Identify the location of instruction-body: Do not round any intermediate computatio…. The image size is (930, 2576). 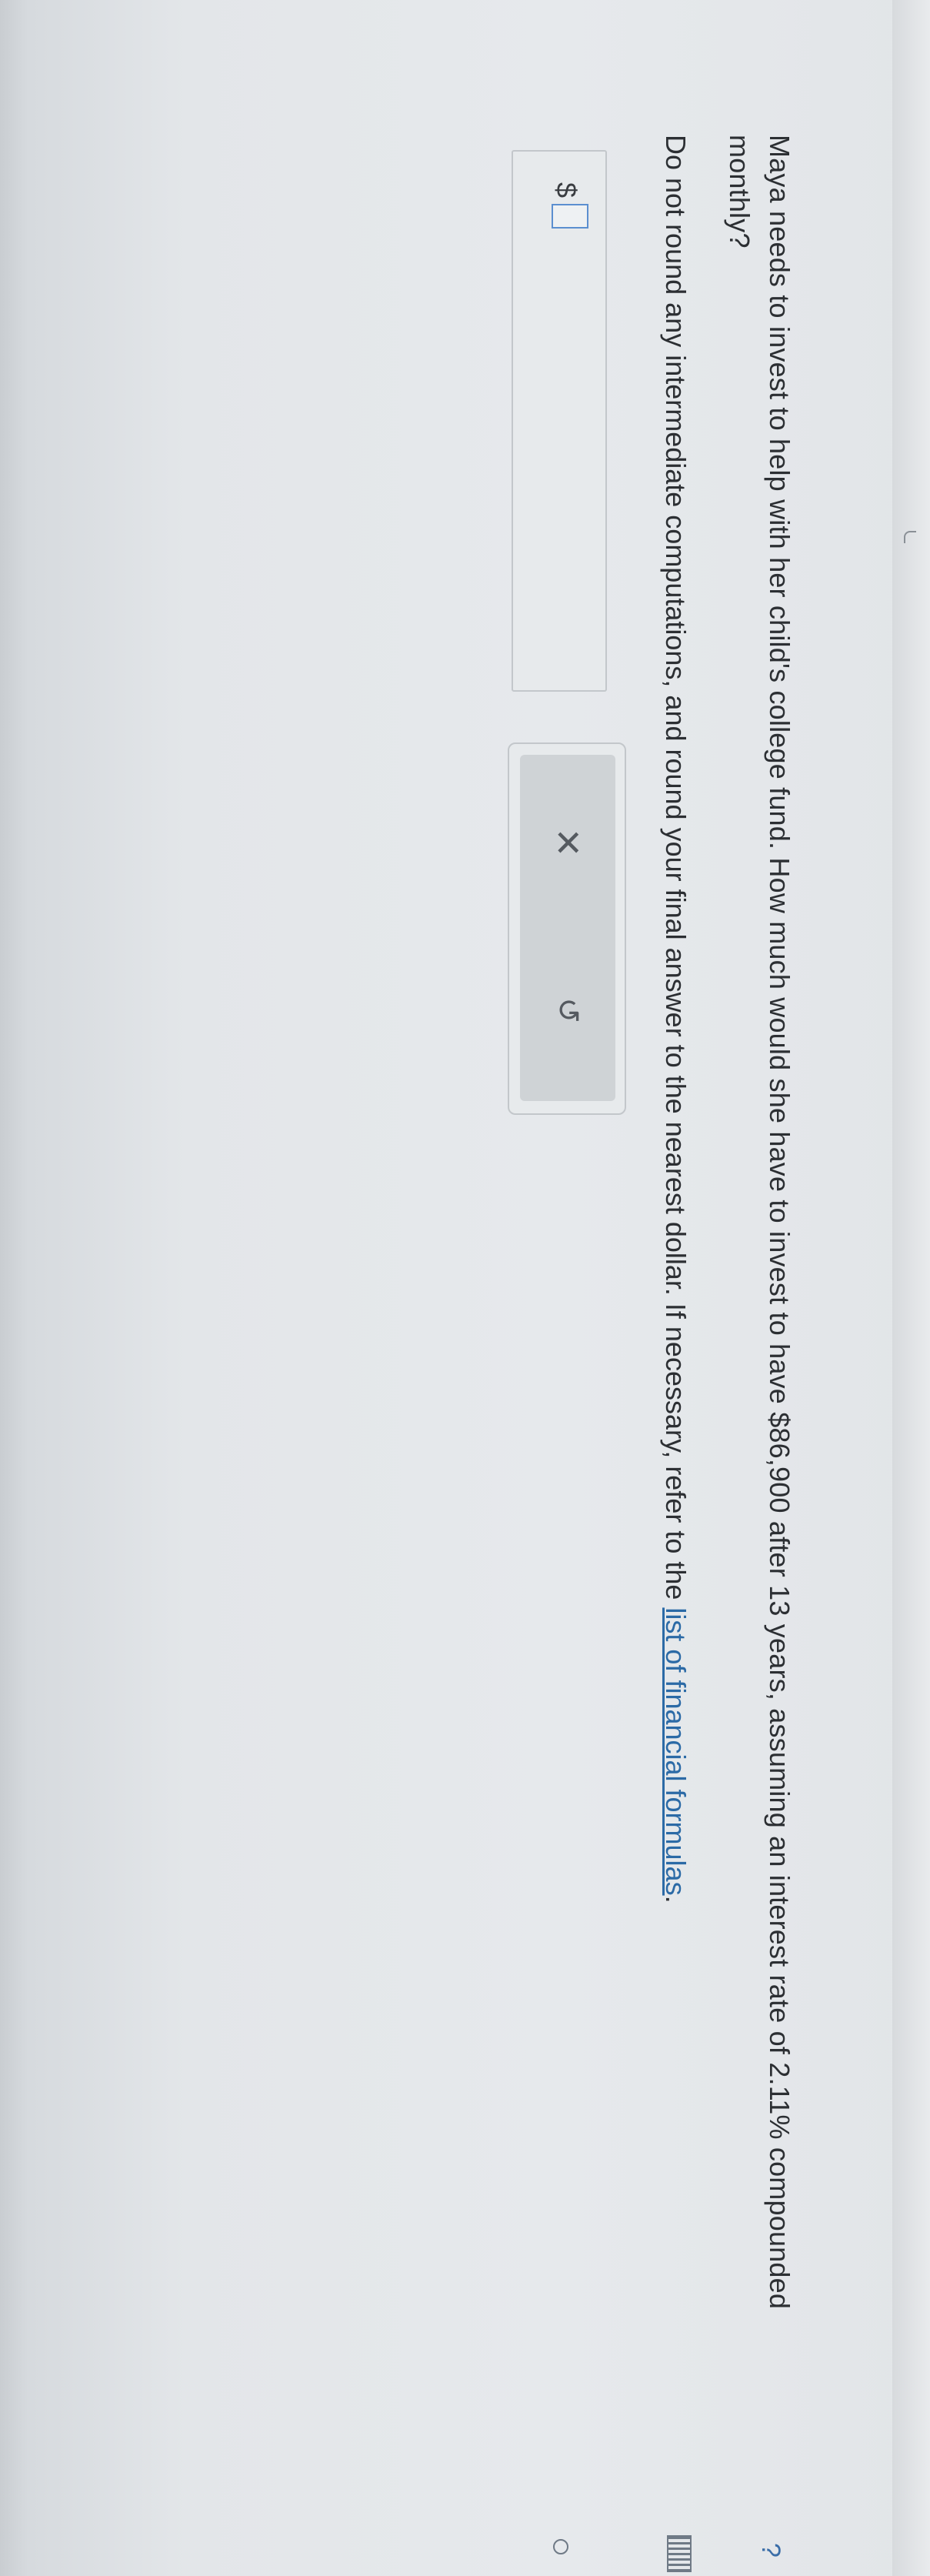
(676, 871).